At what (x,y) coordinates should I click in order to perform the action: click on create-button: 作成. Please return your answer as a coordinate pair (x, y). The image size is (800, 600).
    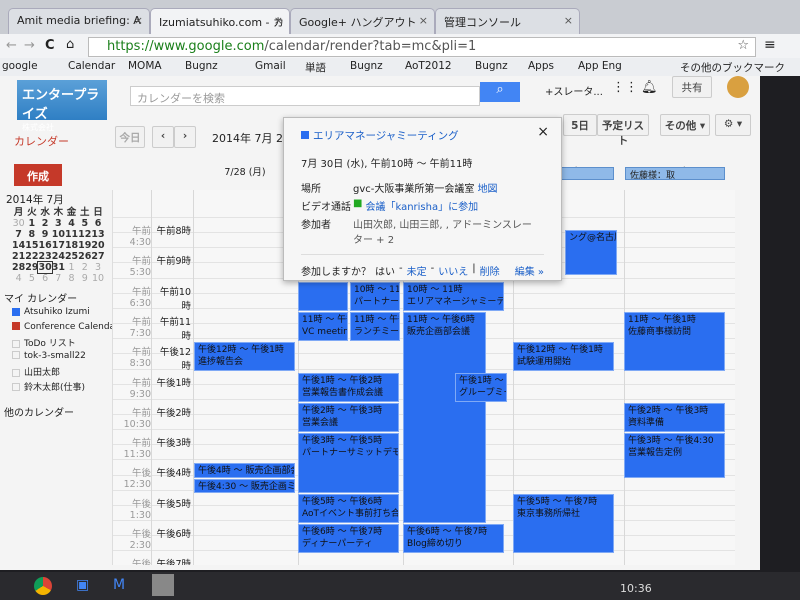
    Looking at the image, I should click on (38, 175).